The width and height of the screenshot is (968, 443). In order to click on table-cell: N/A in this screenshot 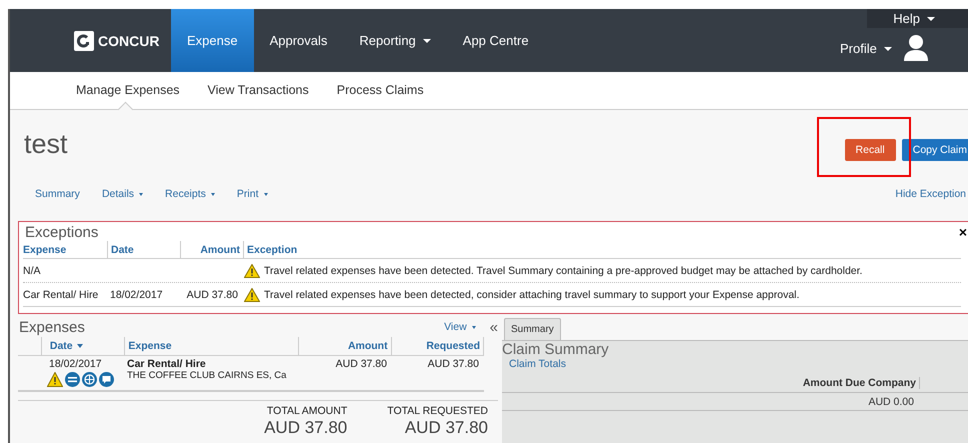, I will do `click(32, 270)`.